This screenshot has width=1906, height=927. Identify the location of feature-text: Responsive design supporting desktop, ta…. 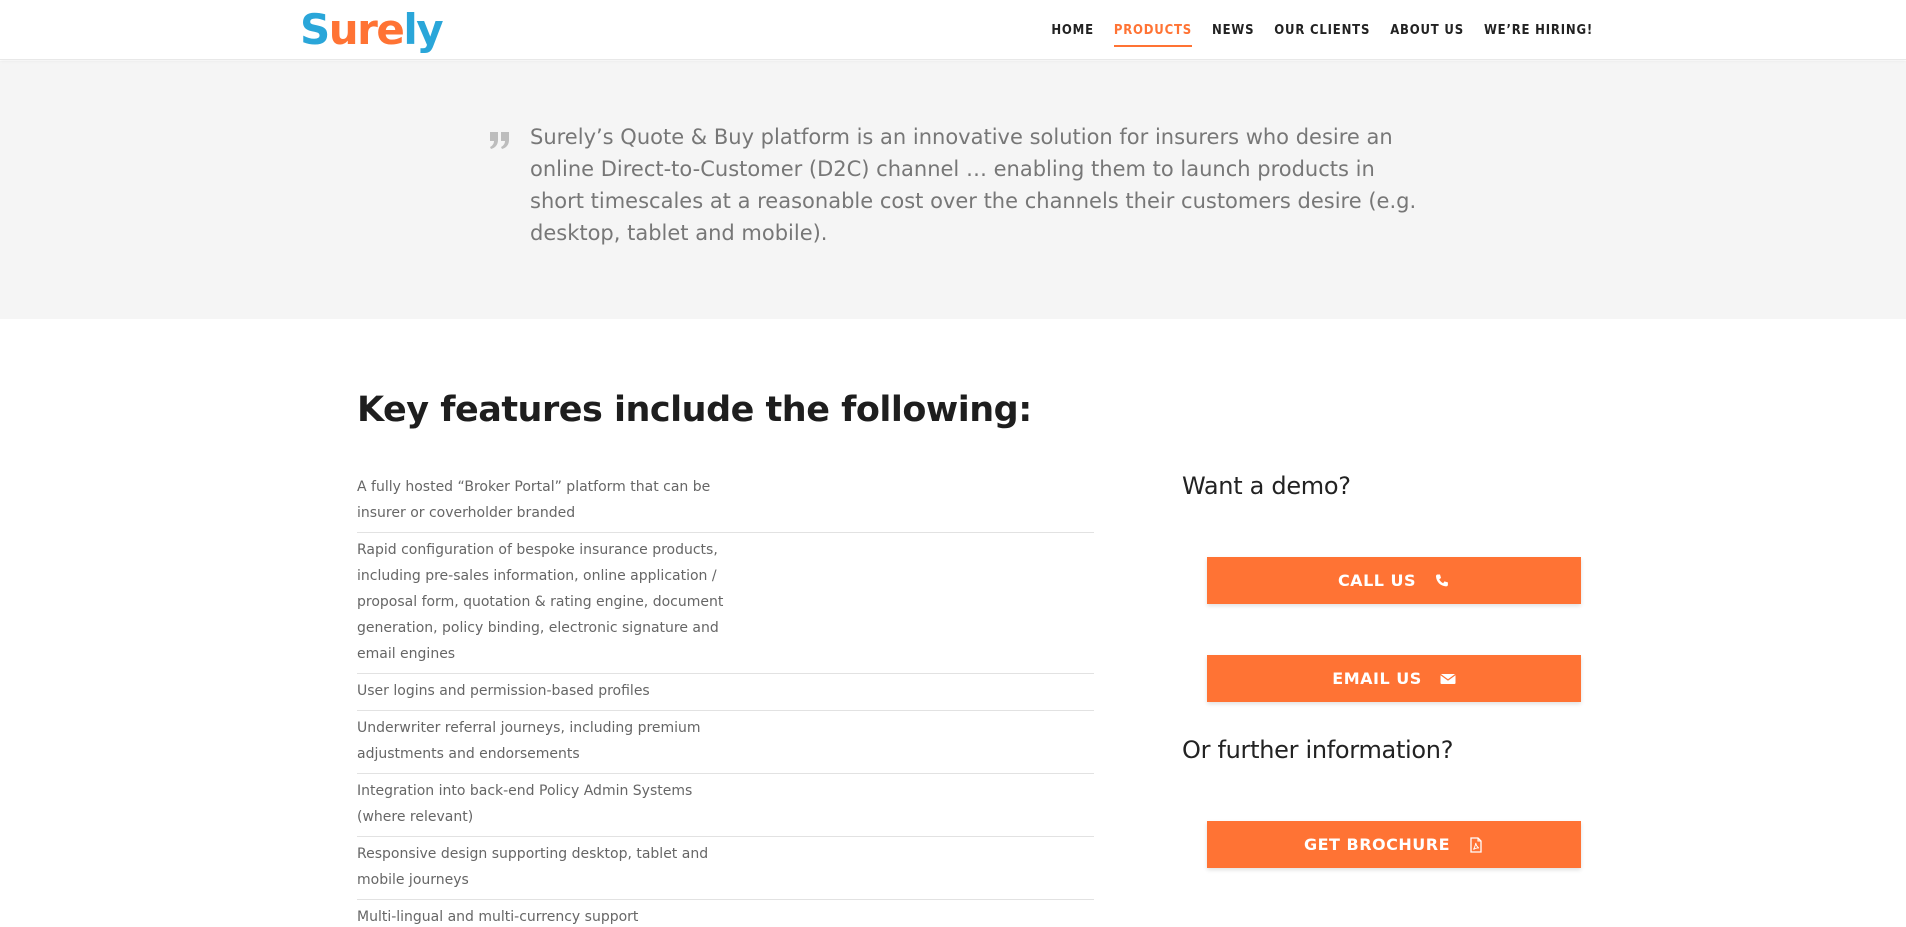
(533, 867).